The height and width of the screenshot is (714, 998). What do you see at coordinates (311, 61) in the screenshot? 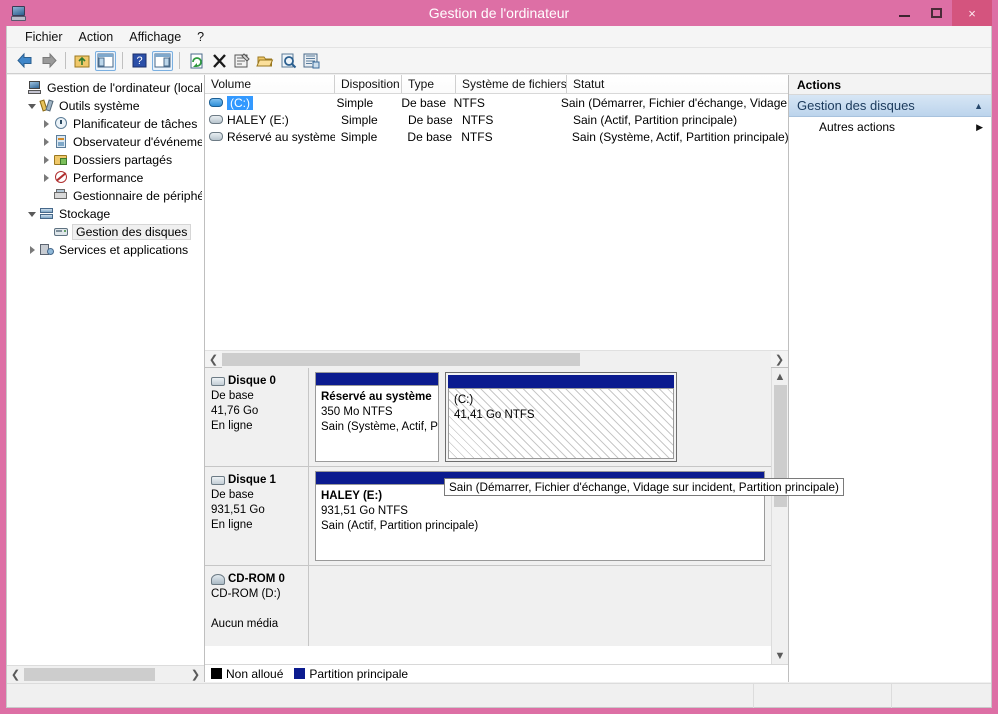
I see `export-list-icon` at bounding box center [311, 61].